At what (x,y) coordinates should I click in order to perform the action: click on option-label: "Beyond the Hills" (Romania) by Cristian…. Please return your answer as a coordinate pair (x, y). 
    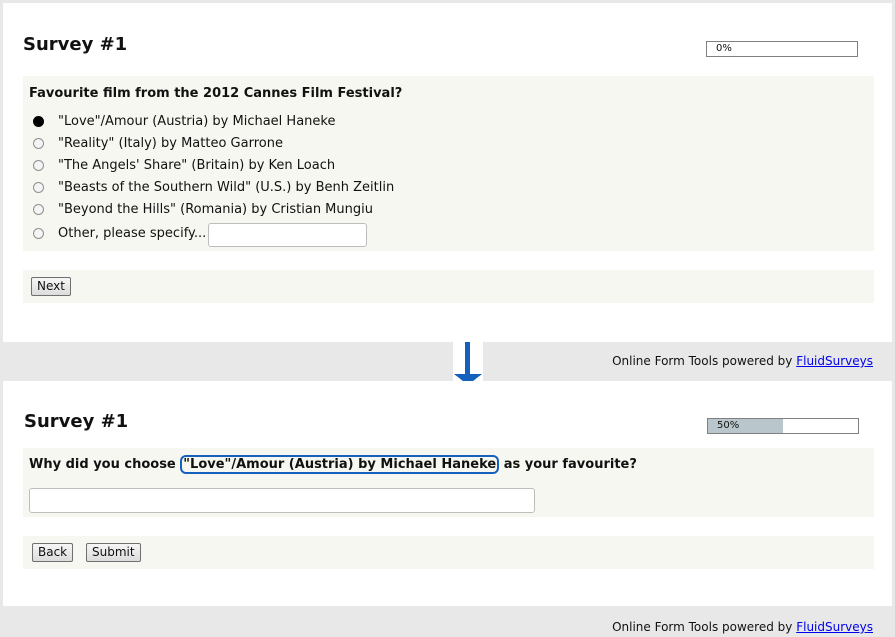
    Looking at the image, I should click on (215, 209).